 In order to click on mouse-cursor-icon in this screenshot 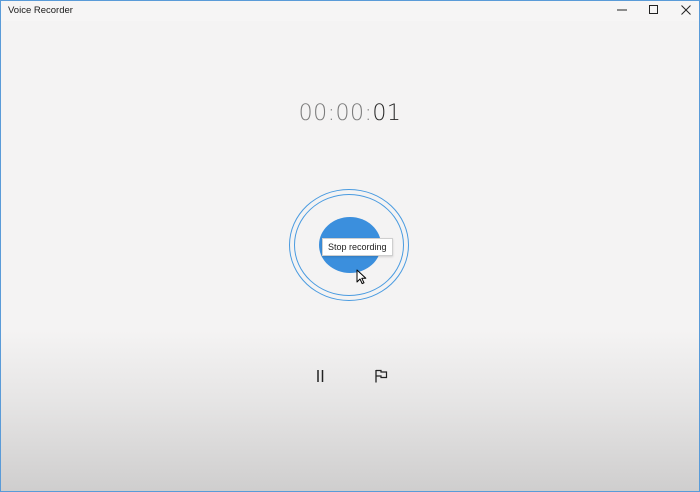, I will do `click(361, 277)`.